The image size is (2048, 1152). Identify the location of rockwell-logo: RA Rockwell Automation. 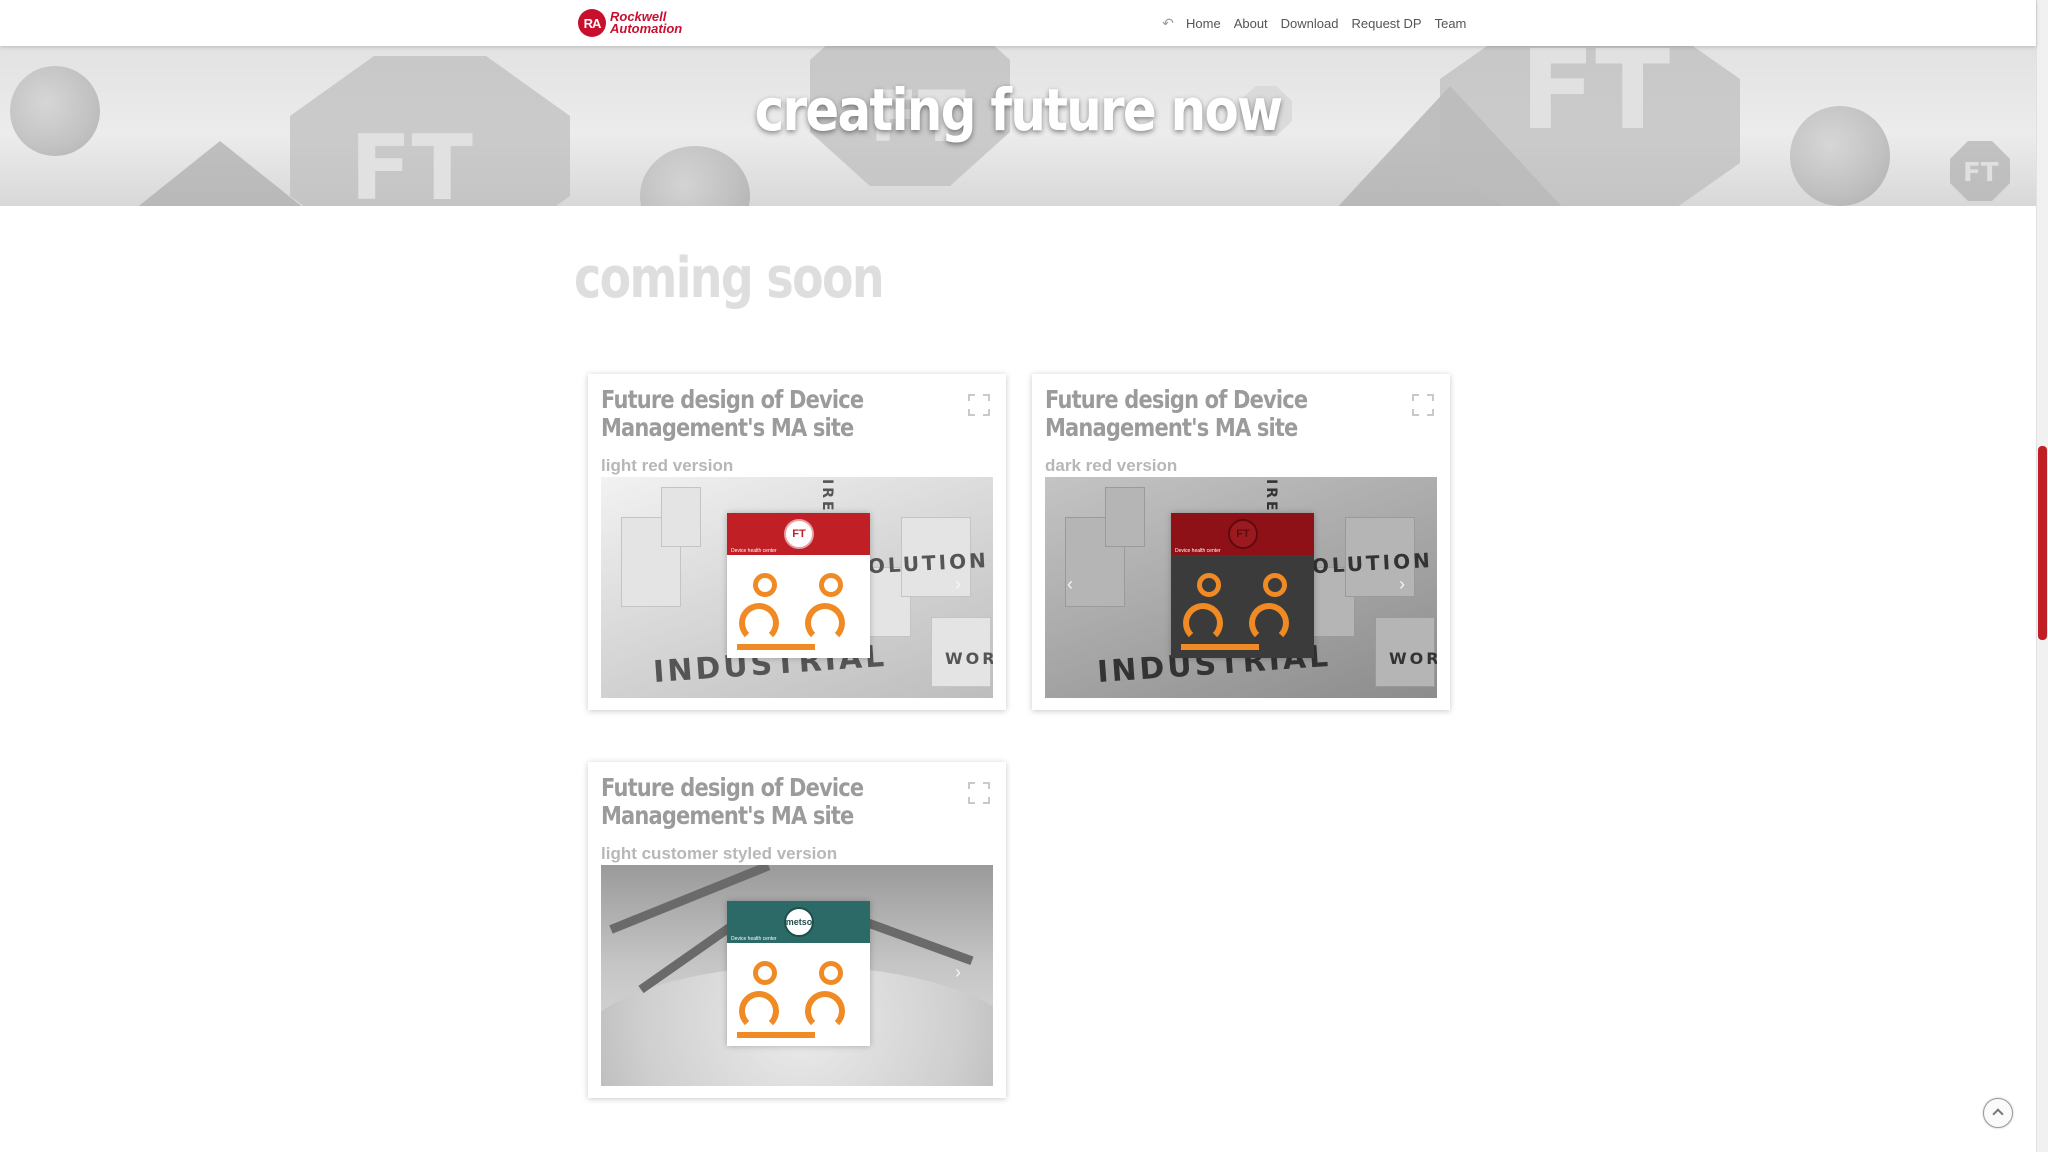
(630, 23).